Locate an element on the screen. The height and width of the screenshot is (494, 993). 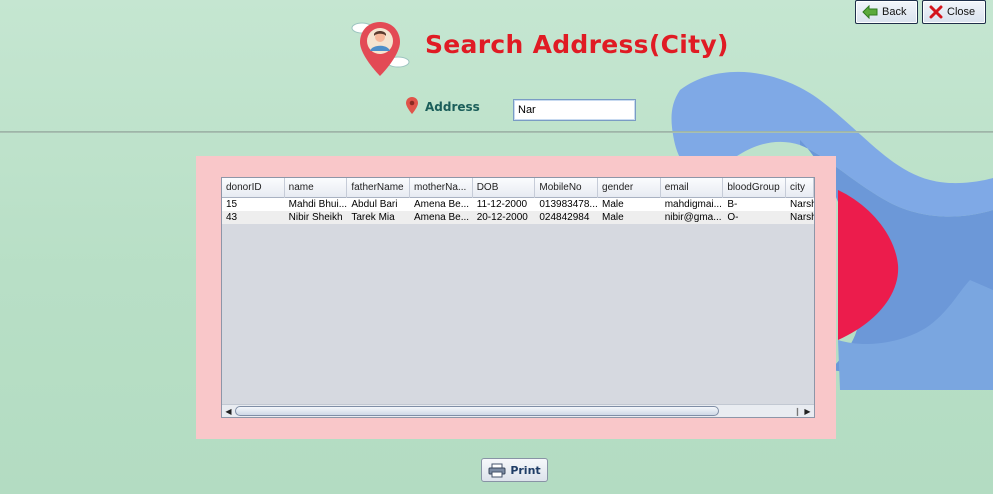
printer-icon is located at coordinates (497, 470).